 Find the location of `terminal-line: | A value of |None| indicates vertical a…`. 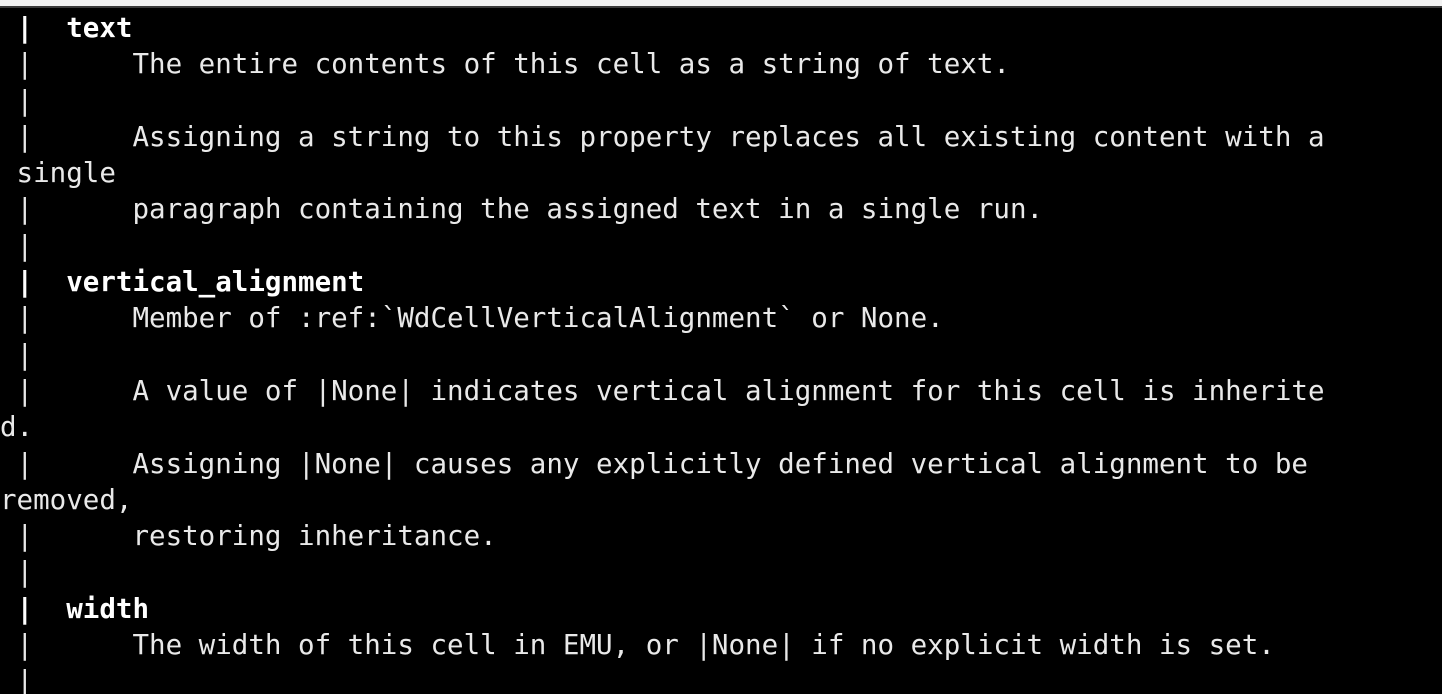

terminal-line: | A value of |None| indicates vertical a… is located at coordinates (662, 390).